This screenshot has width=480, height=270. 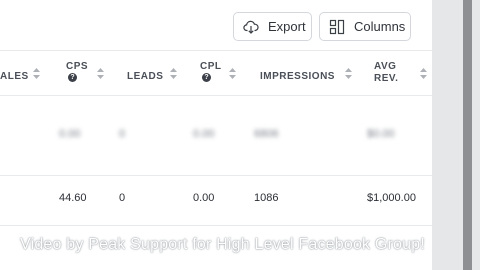 What do you see at coordinates (386, 78) in the screenshot?
I see `column-header-avg-rev-sub: REV.` at bounding box center [386, 78].